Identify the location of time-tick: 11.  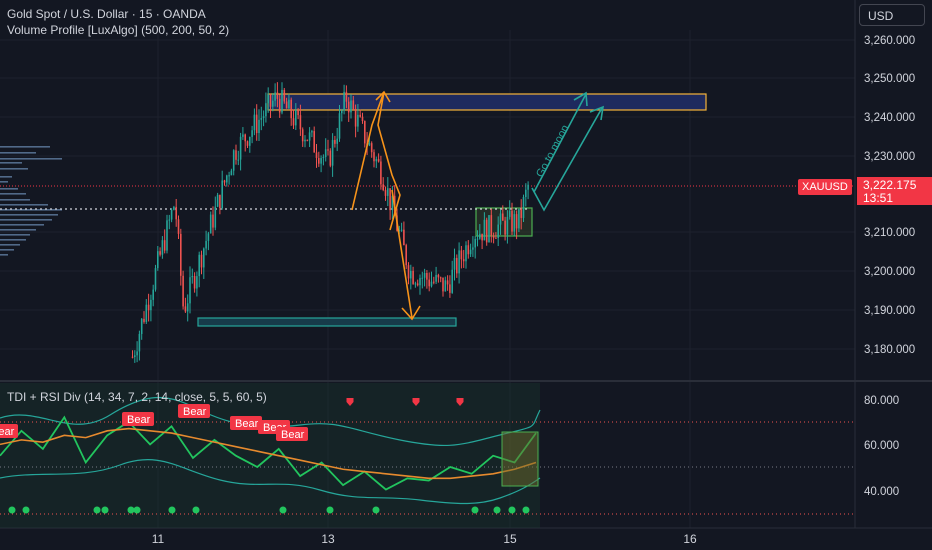
(158, 539).